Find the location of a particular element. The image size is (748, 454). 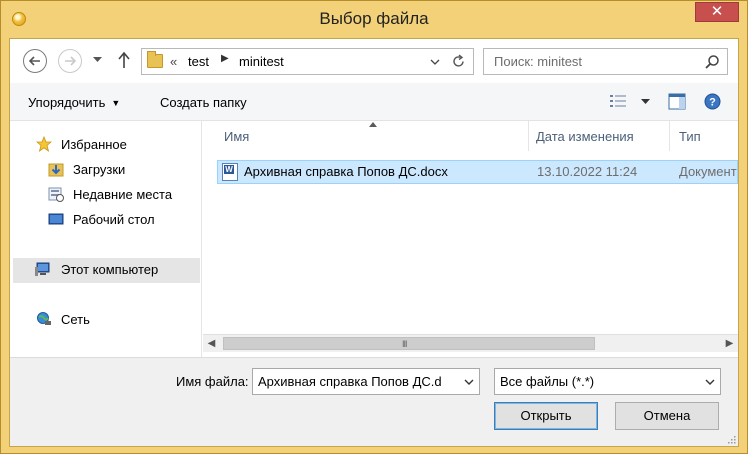

organize-button: Упорядочить ▼ is located at coordinates (74, 102).